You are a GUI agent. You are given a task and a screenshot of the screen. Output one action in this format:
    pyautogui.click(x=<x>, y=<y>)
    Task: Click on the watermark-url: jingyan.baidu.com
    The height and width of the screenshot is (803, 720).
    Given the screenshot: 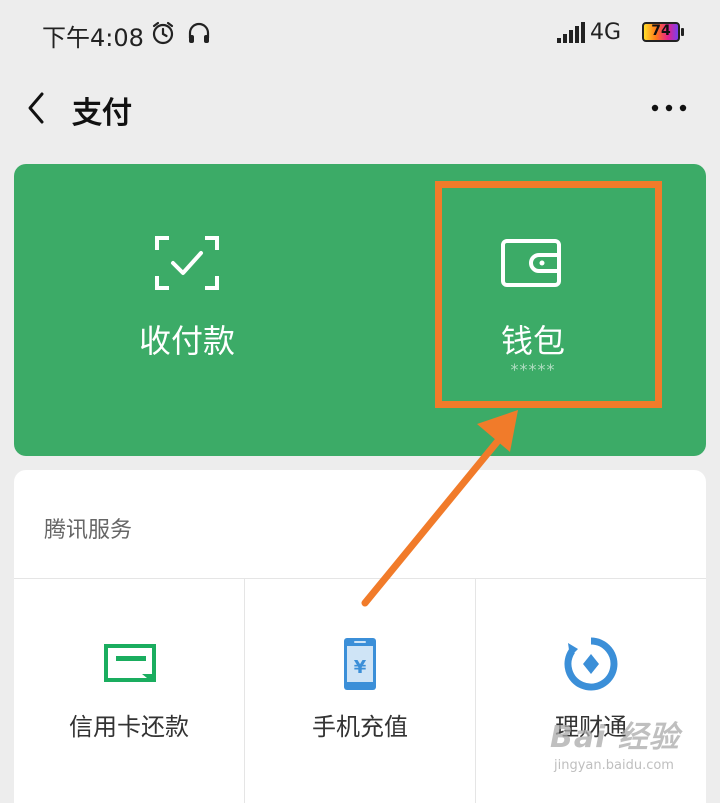 What is the action you would take?
    pyautogui.click(x=614, y=765)
    